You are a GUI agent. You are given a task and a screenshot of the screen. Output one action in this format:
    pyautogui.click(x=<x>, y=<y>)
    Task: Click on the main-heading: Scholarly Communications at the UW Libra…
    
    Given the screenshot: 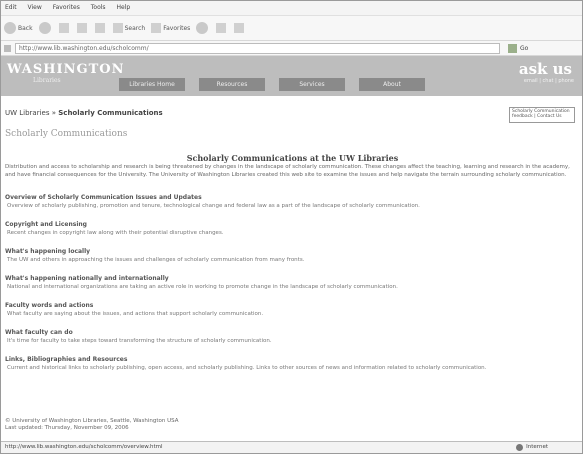 What is the action you would take?
    pyautogui.click(x=292, y=158)
    